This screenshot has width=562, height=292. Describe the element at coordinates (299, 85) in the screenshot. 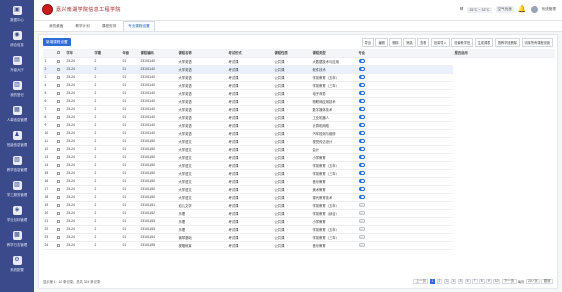

I see `table-row: 4 23-24 2 21 23101140 大学英语 考试课 公共课 学前教育（三年）` at that location.